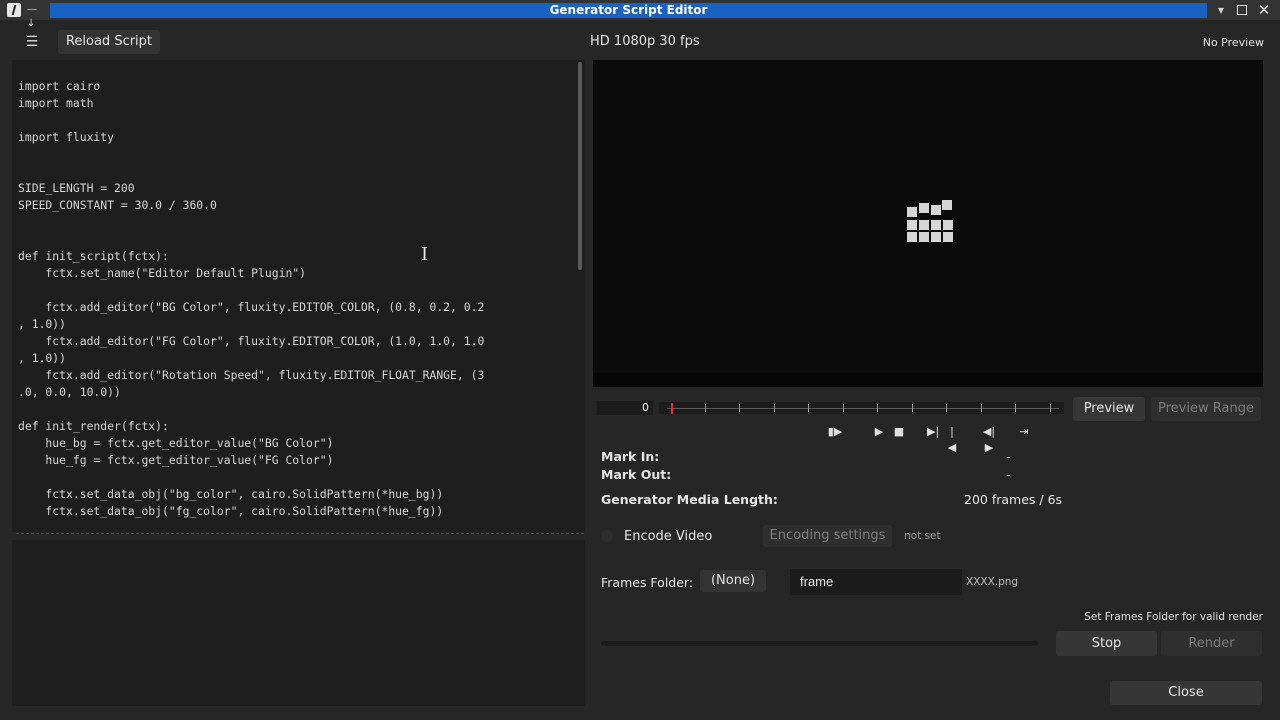  What do you see at coordinates (251, 188) in the screenshot?
I see `code-line: SIDE_LENGTH = 200` at bounding box center [251, 188].